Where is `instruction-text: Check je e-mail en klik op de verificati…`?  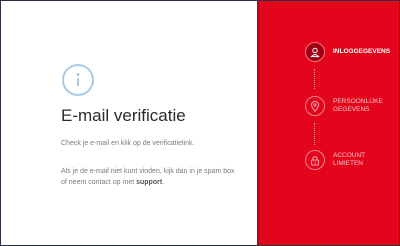
instruction-text: Check je e-mail en klik op de verificati… is located at coordinates (128, 143).